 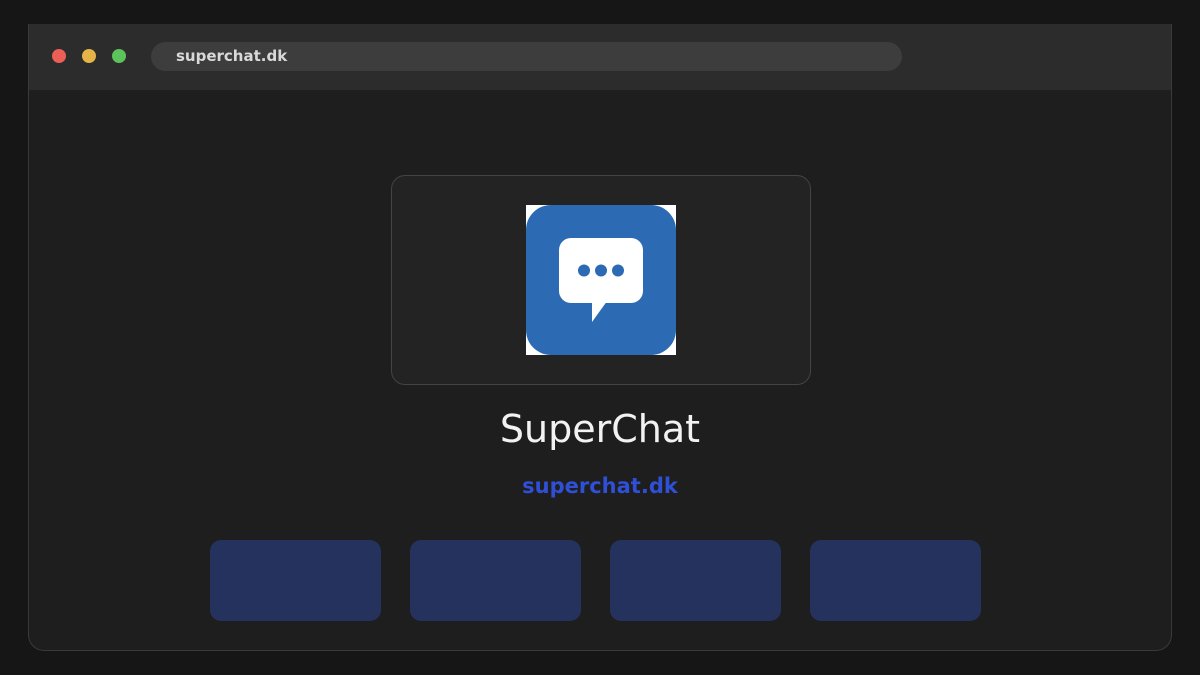 What do you see at coordinates (600, 486) in the screenshot?
I see `app-website-link: superchat.dk` at bounding box center [600, 486].